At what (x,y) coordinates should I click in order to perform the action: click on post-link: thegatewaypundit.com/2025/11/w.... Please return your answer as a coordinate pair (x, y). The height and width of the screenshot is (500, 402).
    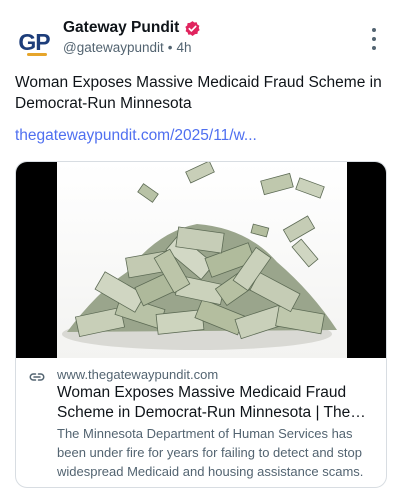
    Looking at the image, I should click on (136, 136).